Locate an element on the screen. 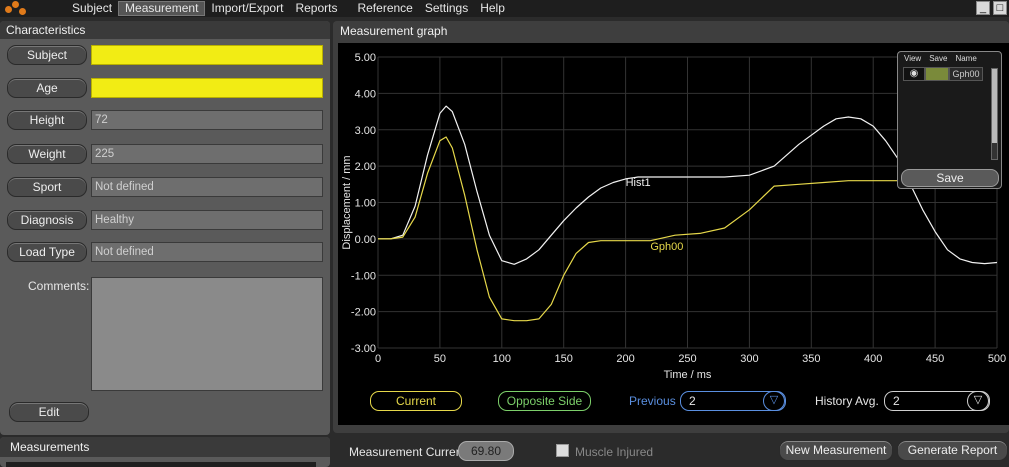 Image resolution: width=1009 pixels, height=467 pixels. generate-report-button: Generate Report is located at coordinates (952, 450).